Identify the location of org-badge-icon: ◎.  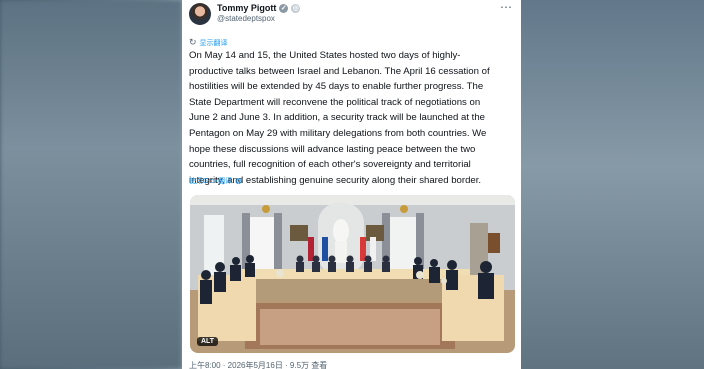
(296, 8).